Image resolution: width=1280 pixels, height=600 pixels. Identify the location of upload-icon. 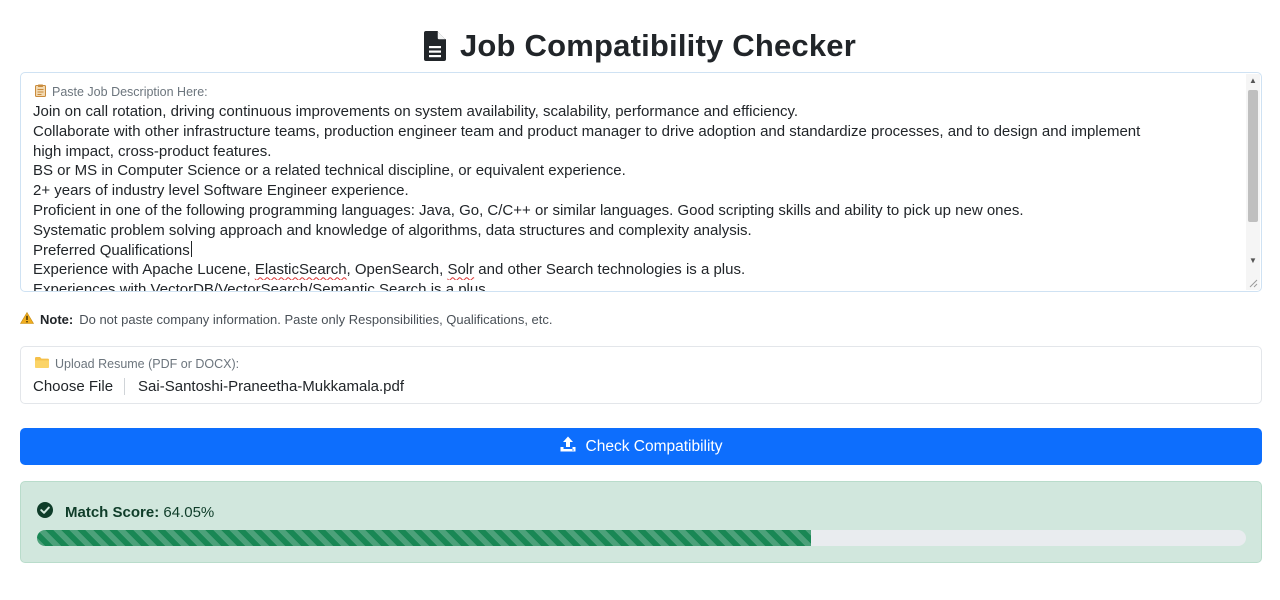
(568, 446).